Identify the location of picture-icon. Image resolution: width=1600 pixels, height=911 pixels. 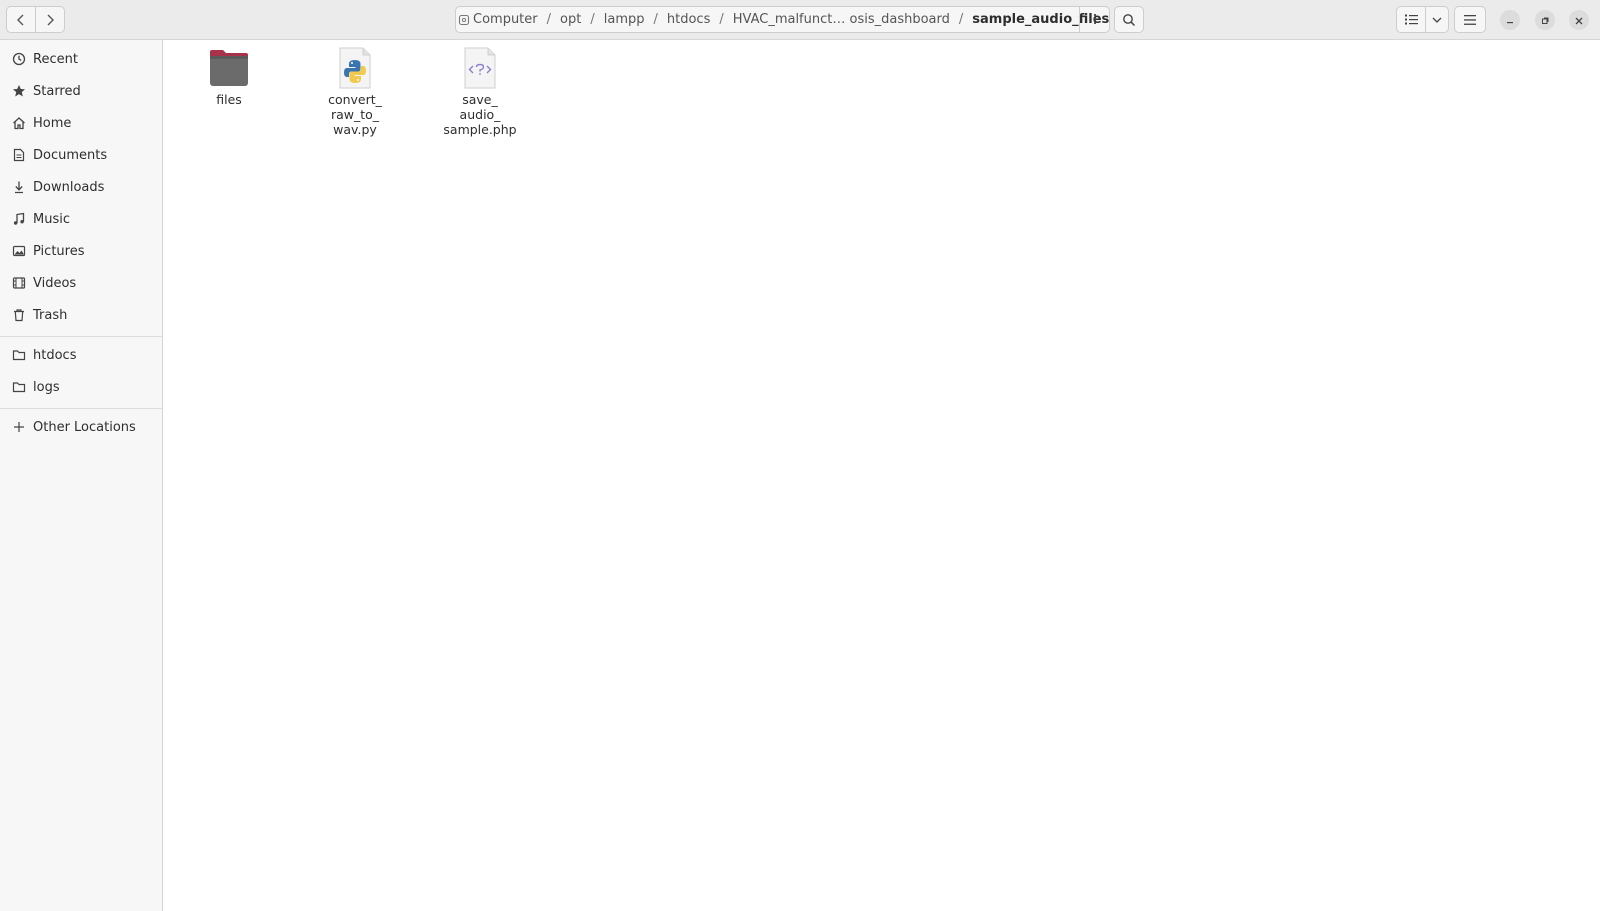
(16, 251).